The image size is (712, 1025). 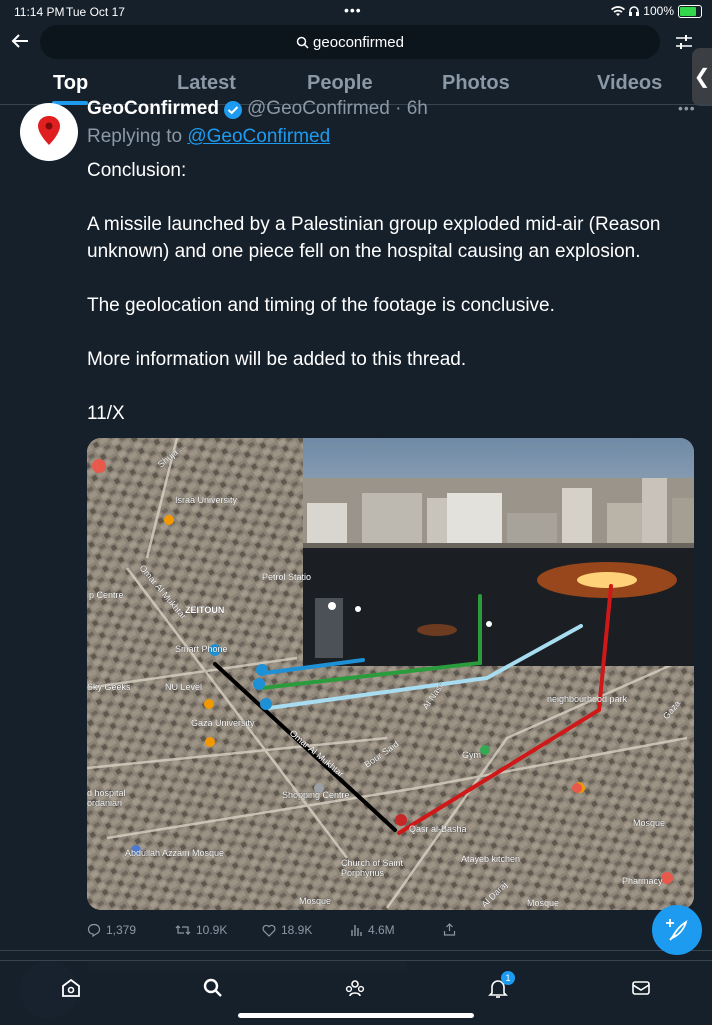 What do you see at coordinates (233, 110) in the screenshot?
I see `verified-badge-icon` at bounding box center [233, 110].